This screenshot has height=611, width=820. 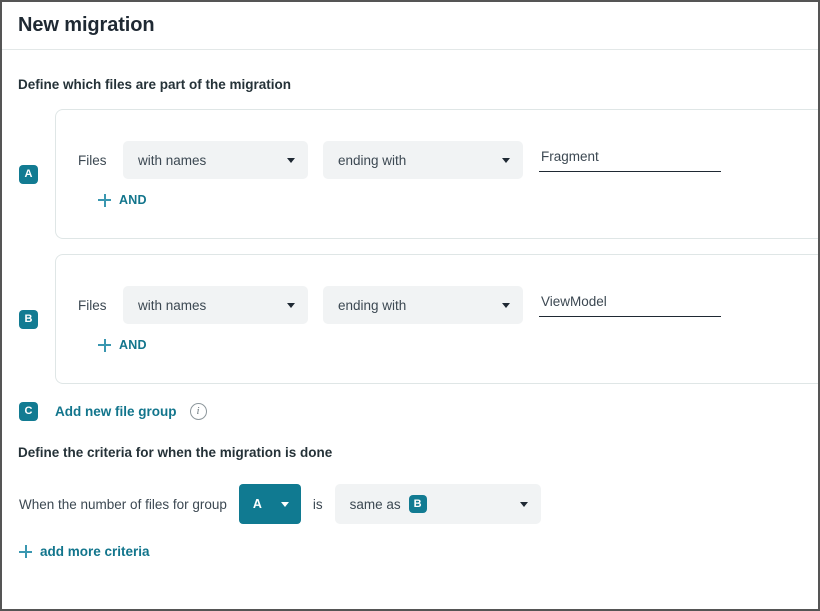 What do you see at coordinates (437, 504) in the screenshot?
I see `criteria-comparison-select: same as B` at bounding box center [437, 504].